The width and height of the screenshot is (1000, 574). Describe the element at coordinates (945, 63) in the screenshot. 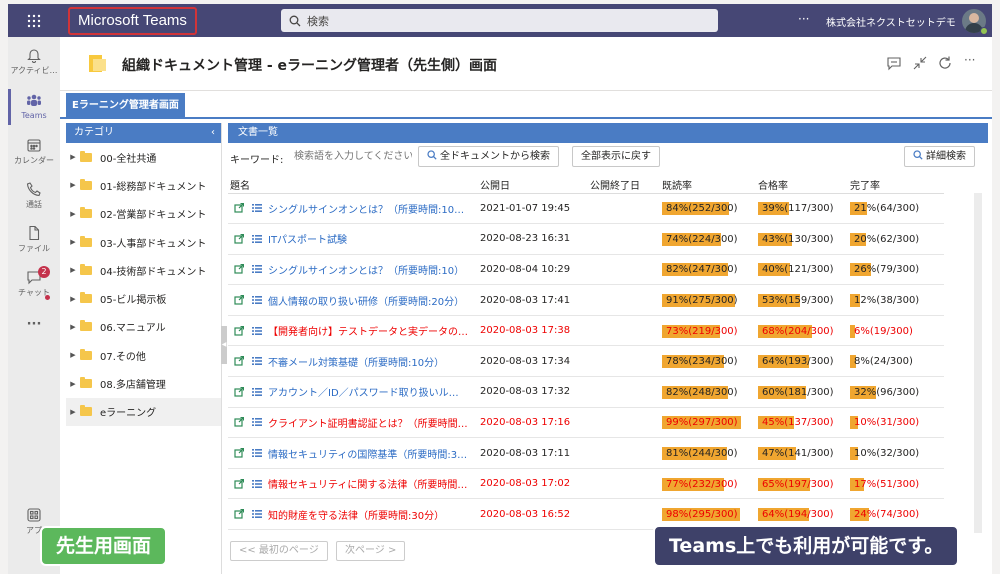

I see `refresh-icon` at that location.